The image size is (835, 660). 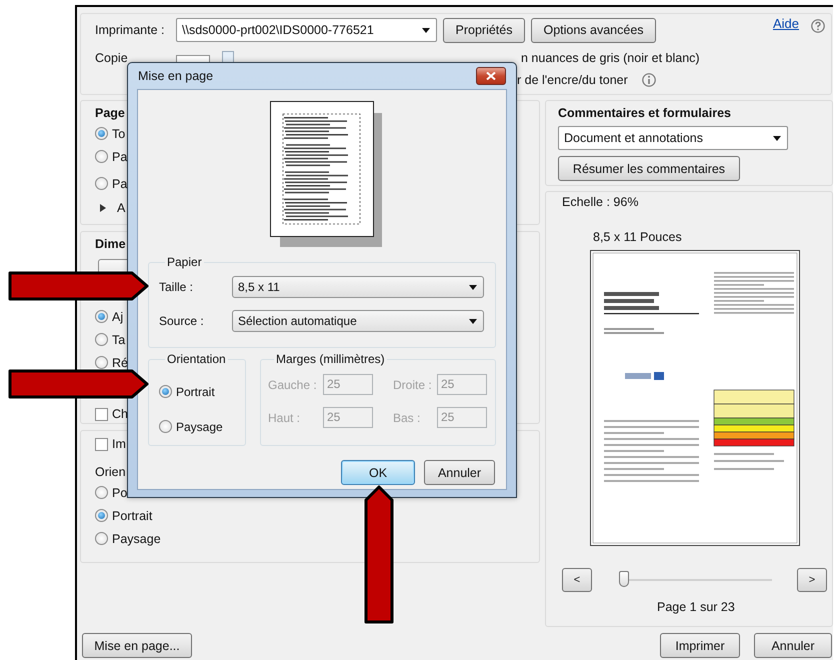 I want to click on dialog-title: Mise en page, so click(x=176, y=76).